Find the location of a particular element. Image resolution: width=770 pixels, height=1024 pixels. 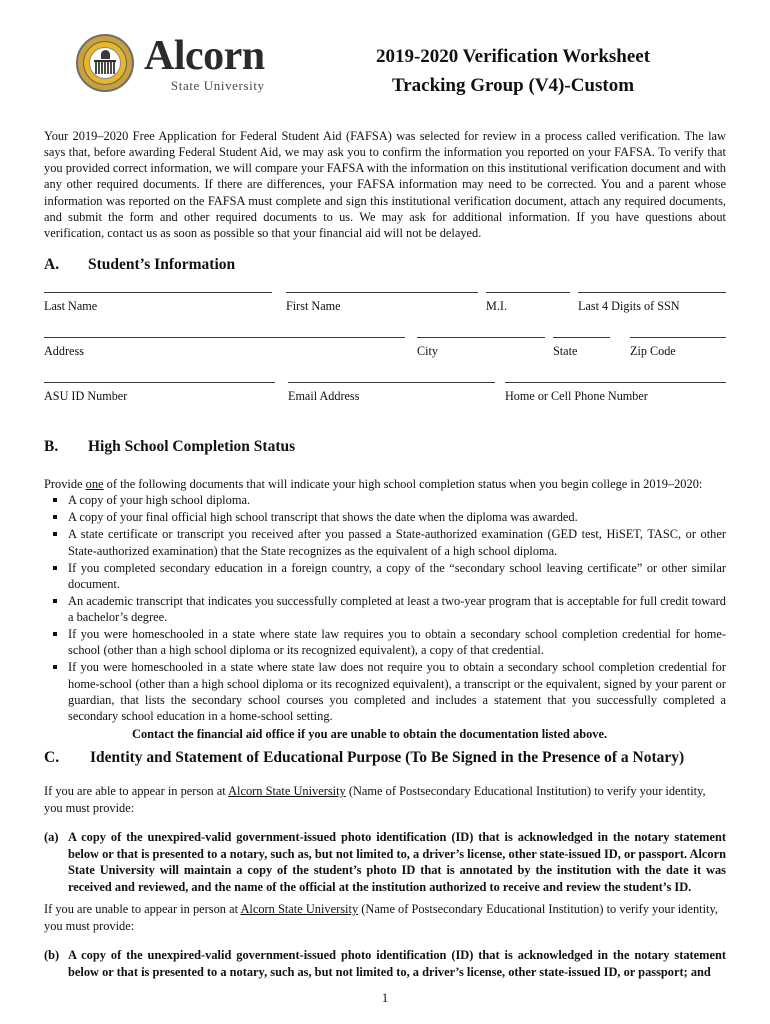

form-field-home-or-cell-phone-number: Home or Cell Phone Number is located at coordinates (615, 392).